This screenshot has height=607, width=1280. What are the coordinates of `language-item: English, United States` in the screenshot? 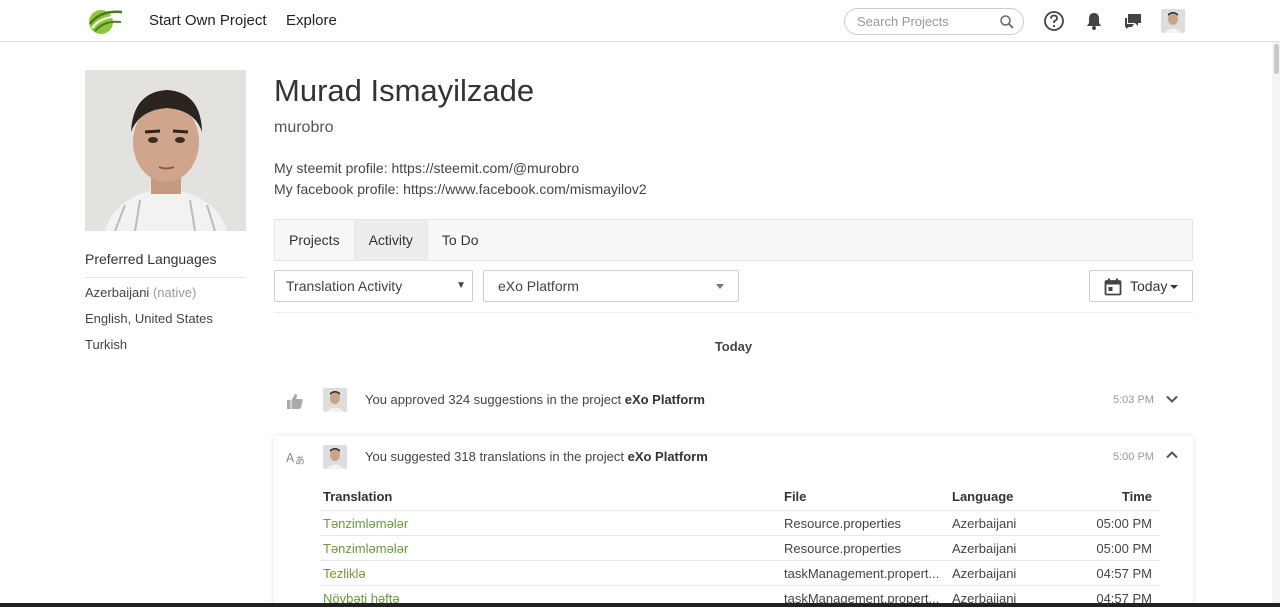 It's located at (149, 318).